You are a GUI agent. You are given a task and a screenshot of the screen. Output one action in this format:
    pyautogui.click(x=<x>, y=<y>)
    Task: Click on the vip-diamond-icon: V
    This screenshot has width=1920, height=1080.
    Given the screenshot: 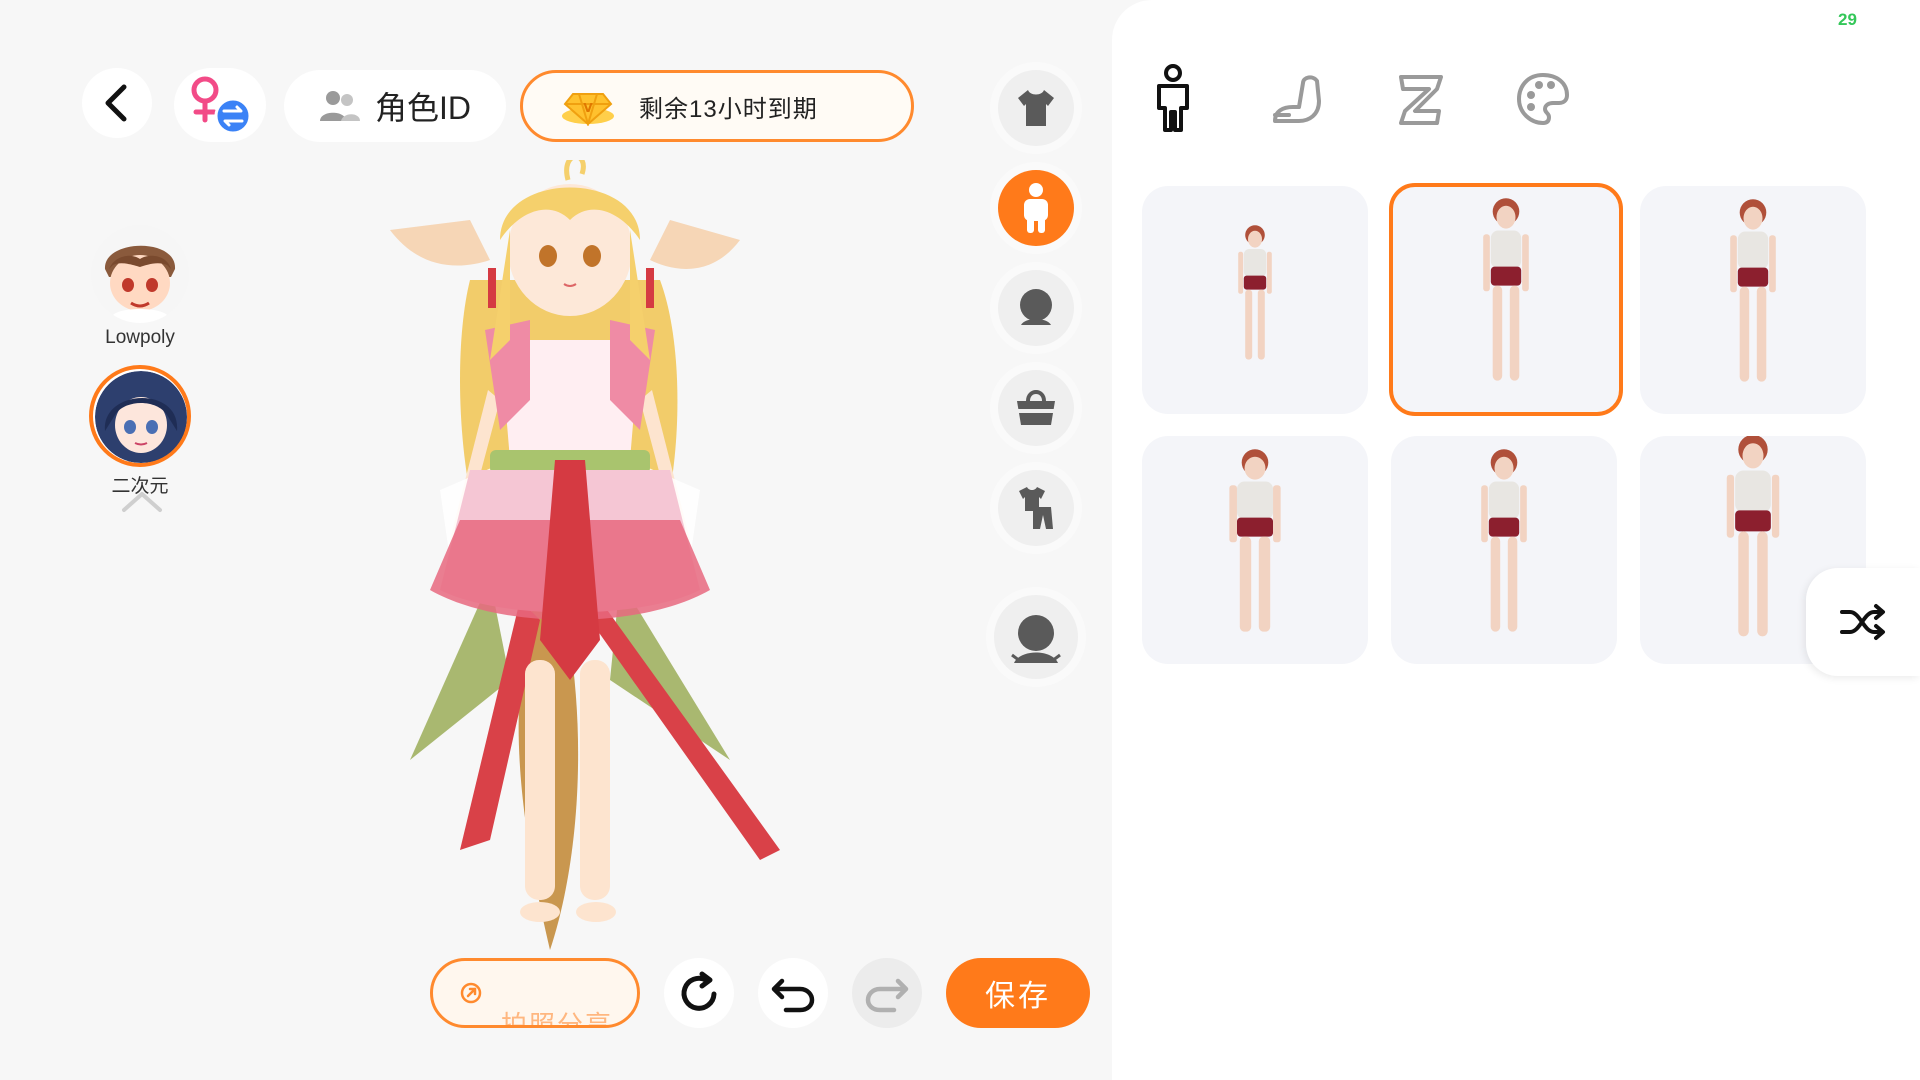 What is the action you would take?
    pyautogui.click(x=588, y=109)
    